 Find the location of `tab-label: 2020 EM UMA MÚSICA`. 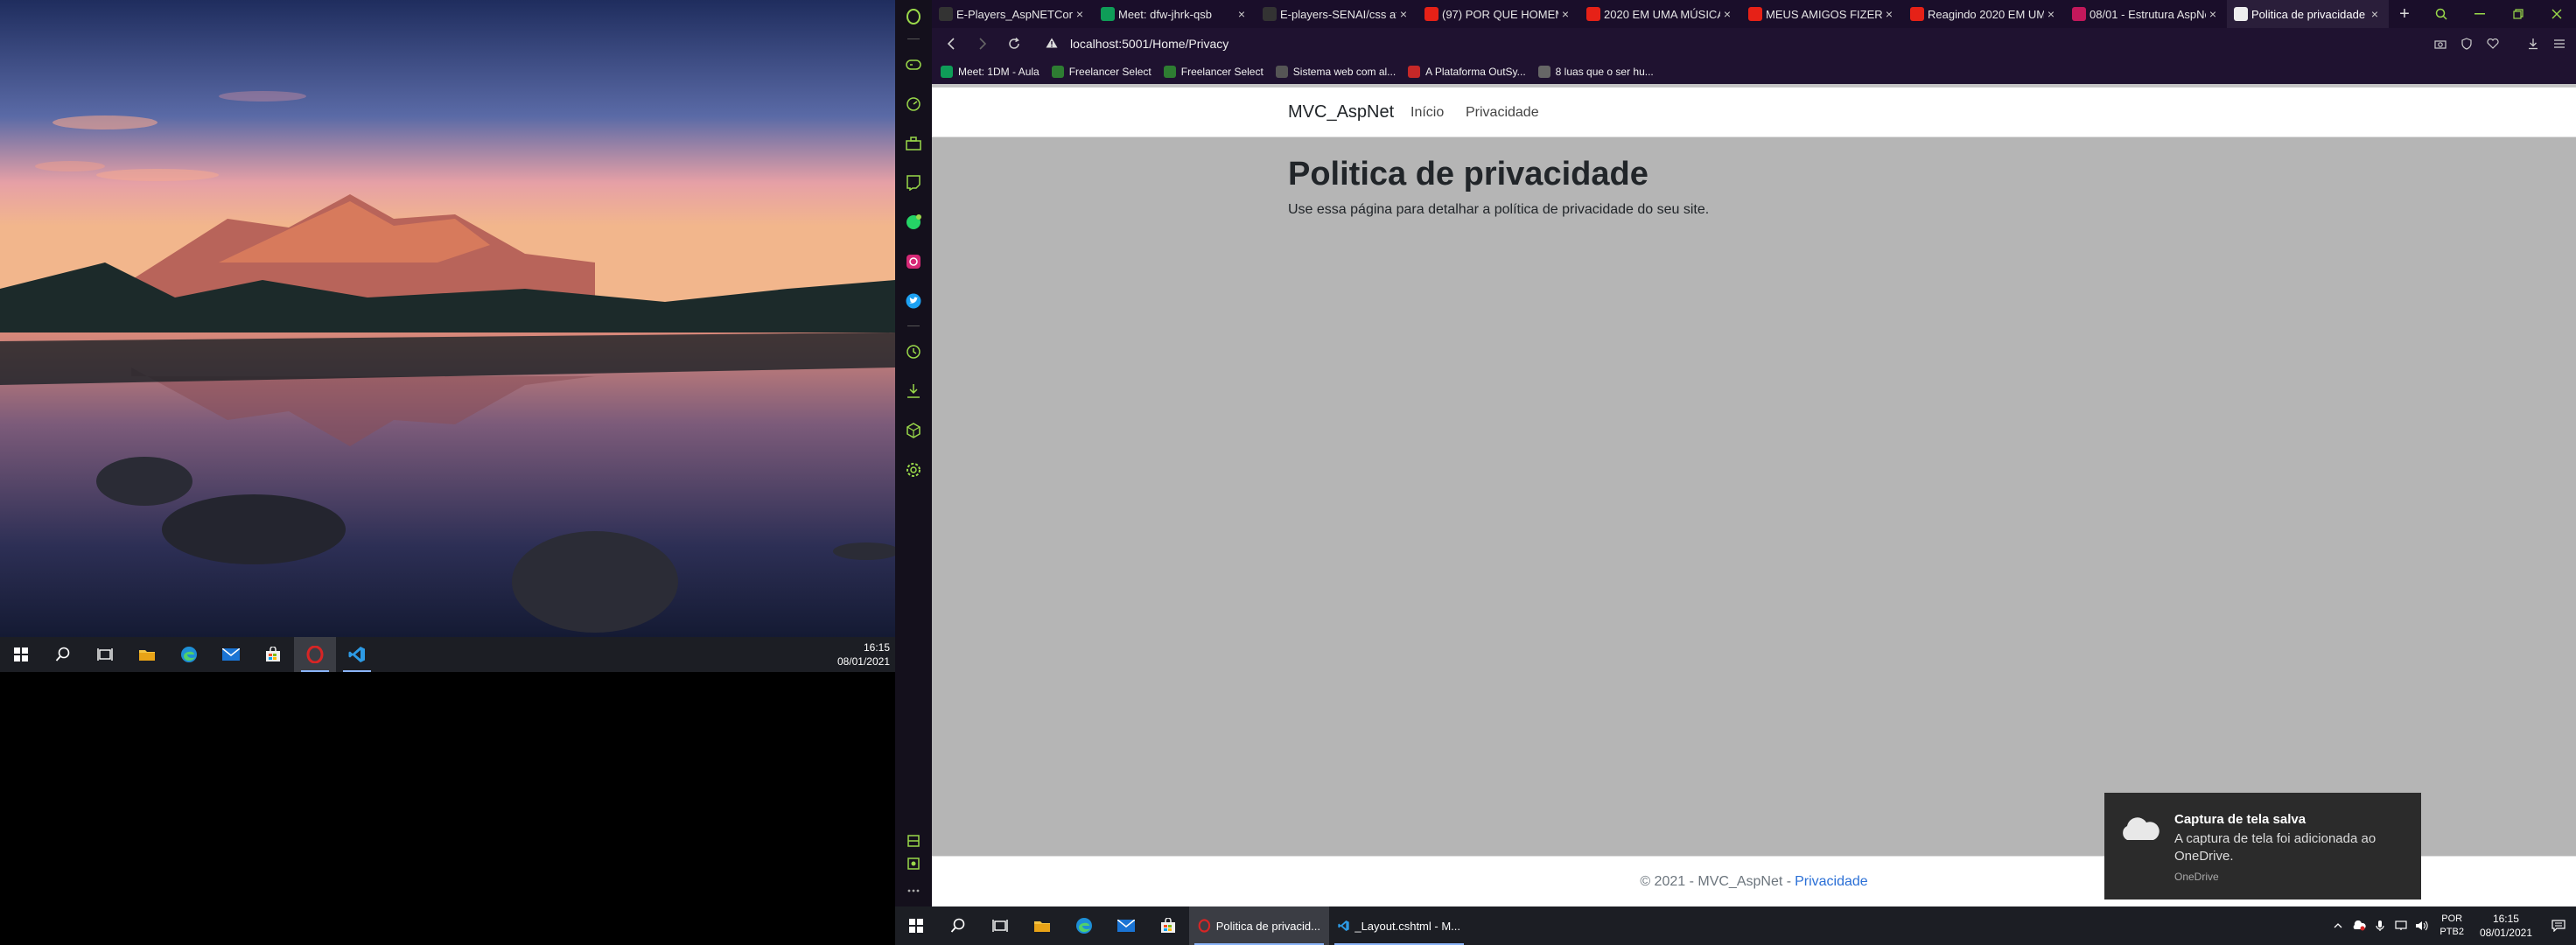

tab-label: 2020 EM UMA MÚSICA is located at coordinates (1662, 14).